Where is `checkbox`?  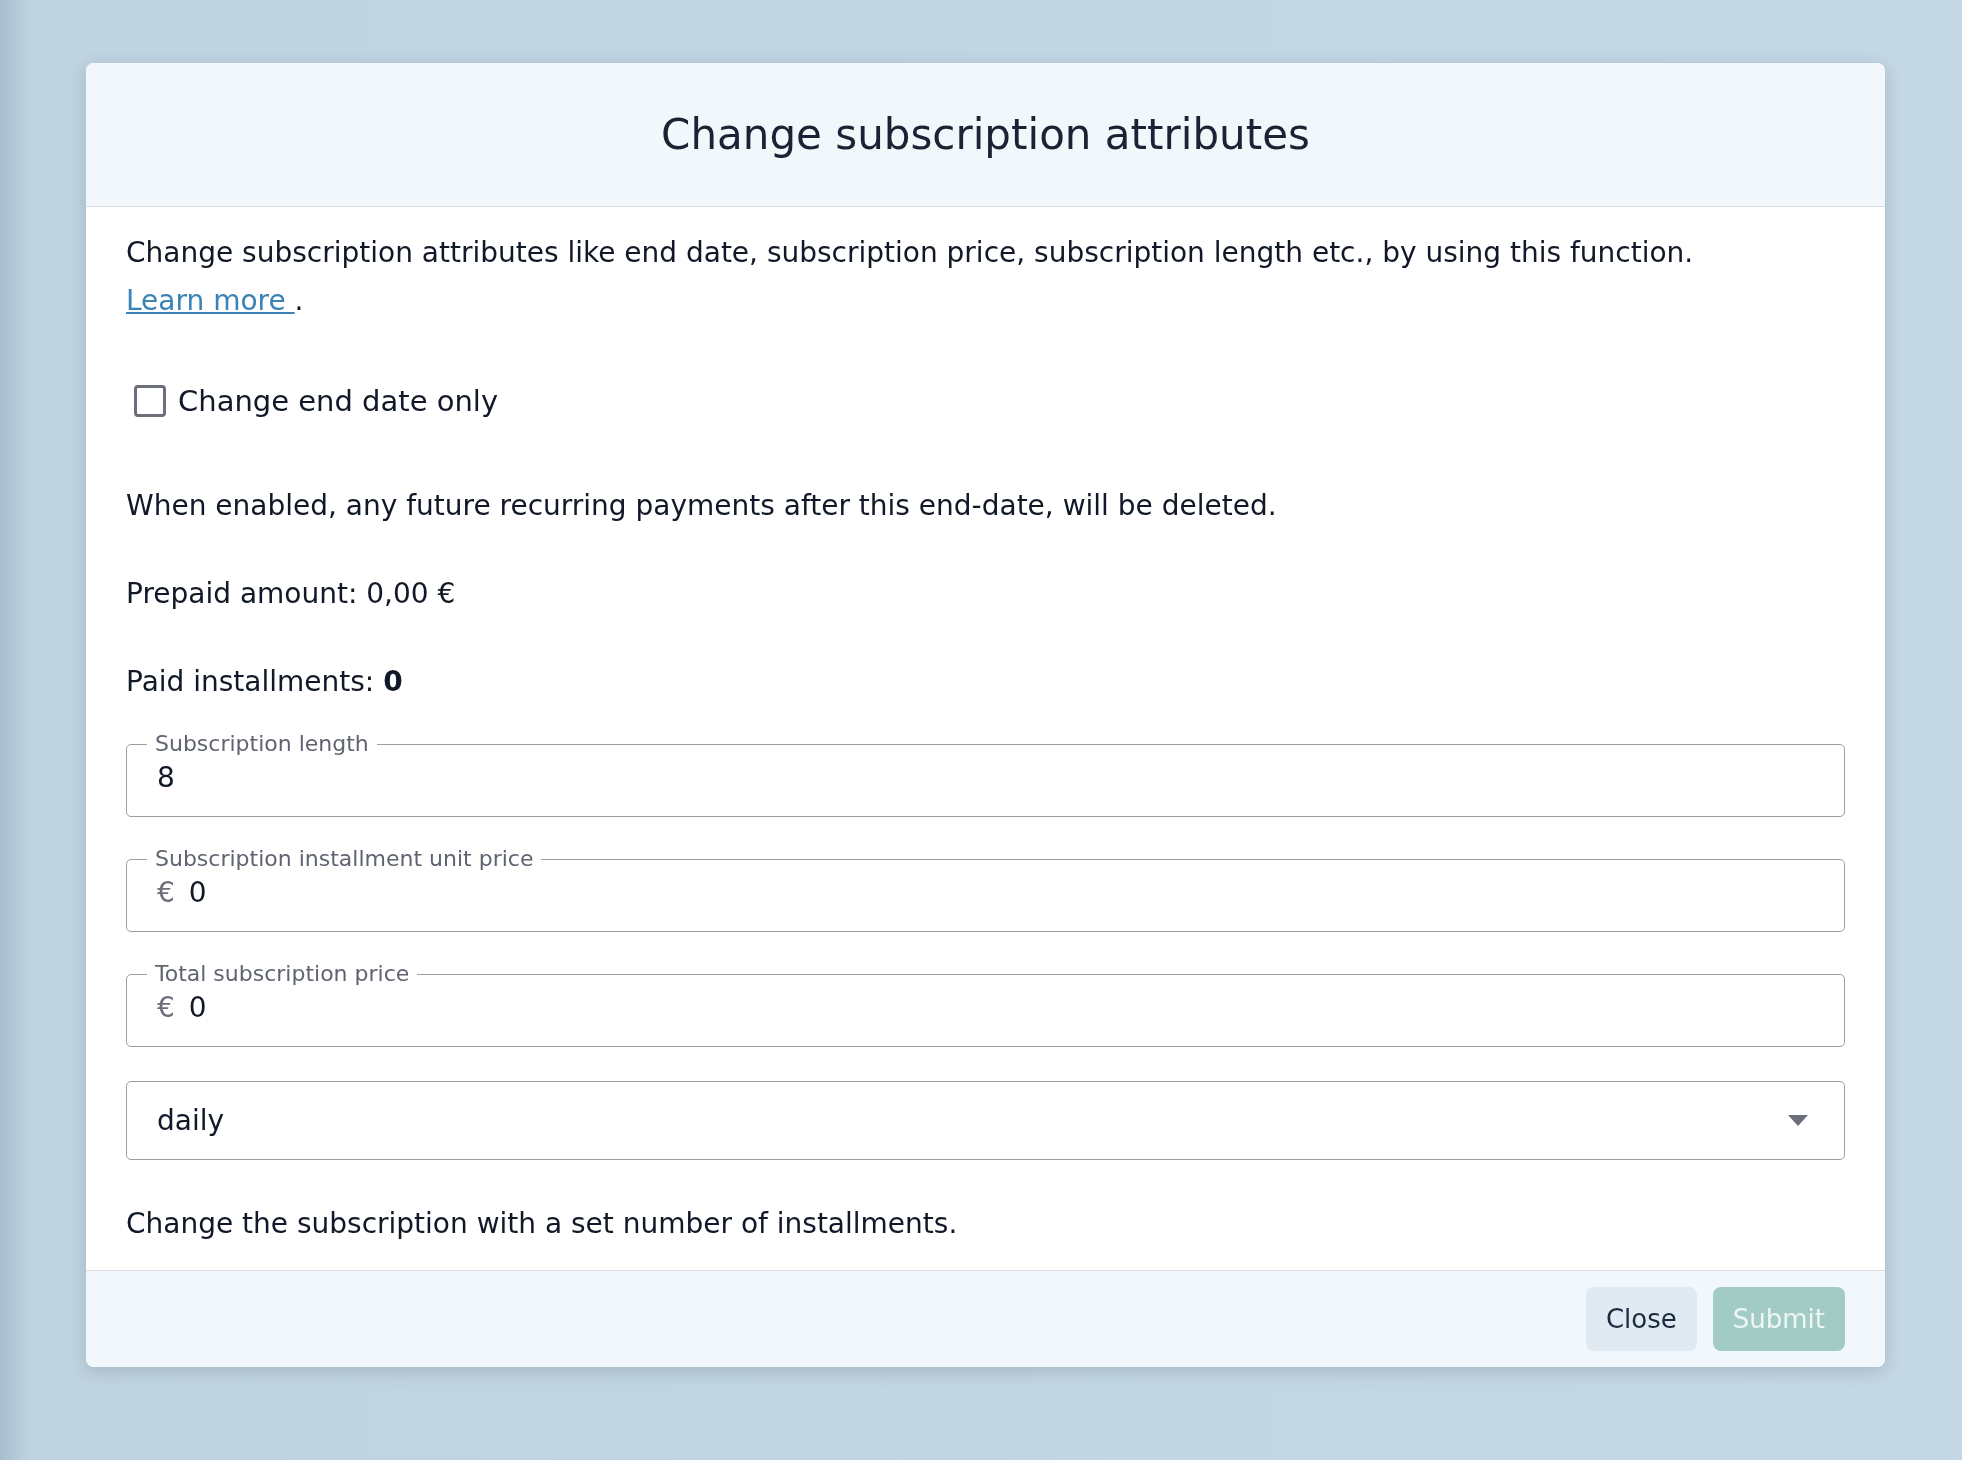
checkbox is located at coordinates (150, 401).